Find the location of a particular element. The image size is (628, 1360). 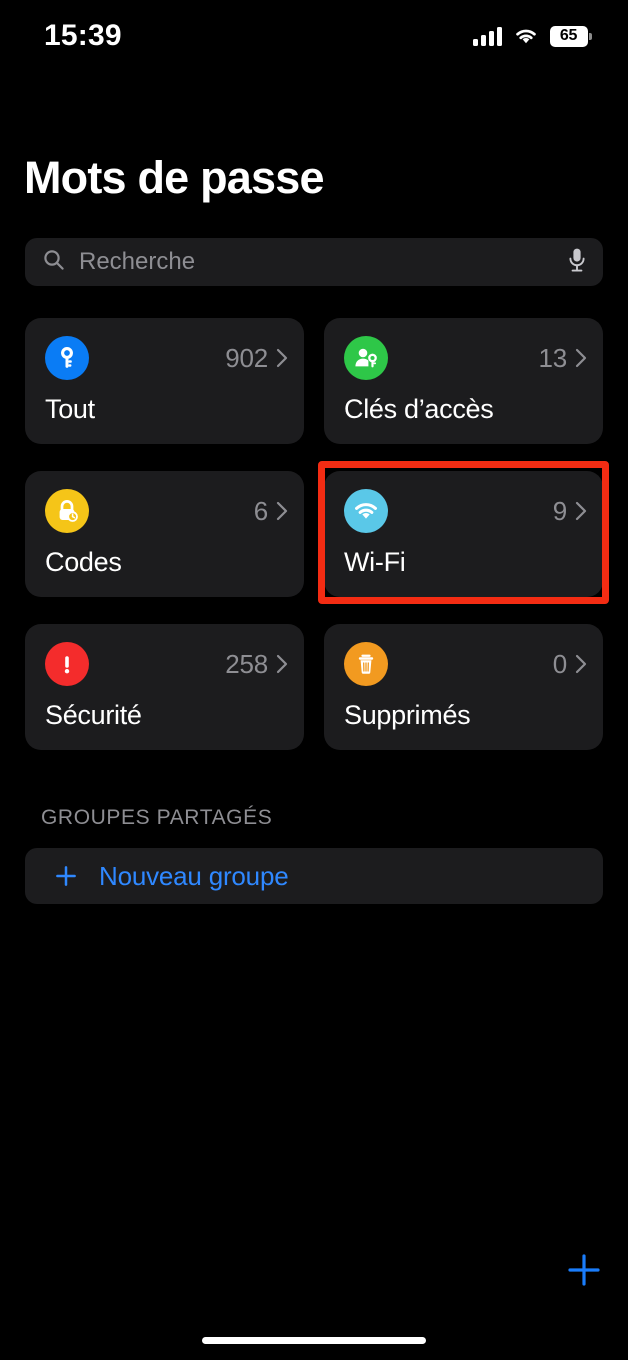

person-key-icon is located at coordinates (366, 358).